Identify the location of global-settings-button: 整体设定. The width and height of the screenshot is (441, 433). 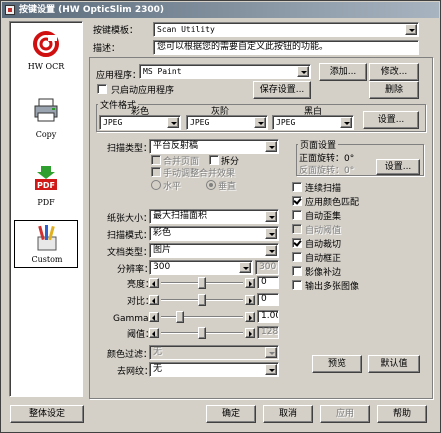
(47, 414).